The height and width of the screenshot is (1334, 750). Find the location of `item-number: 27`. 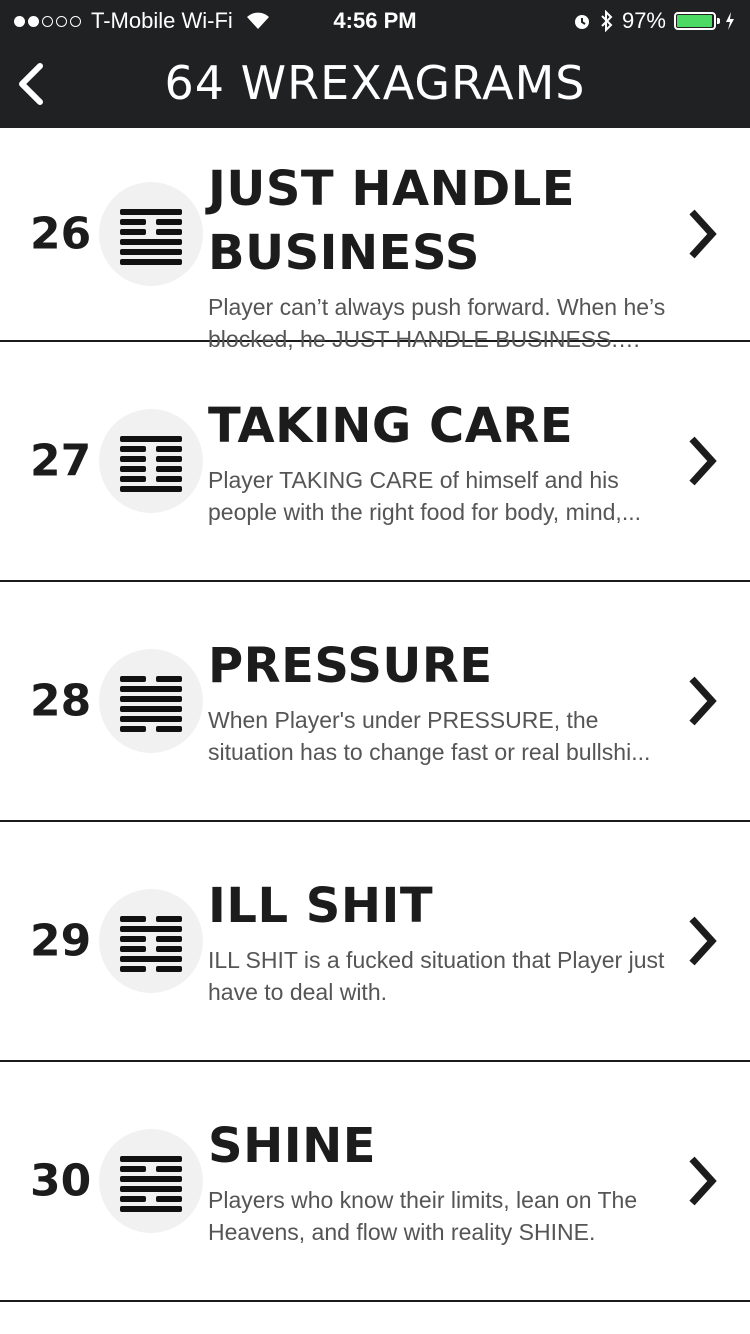

item-number: 27 is located at coordinates (61, 461).